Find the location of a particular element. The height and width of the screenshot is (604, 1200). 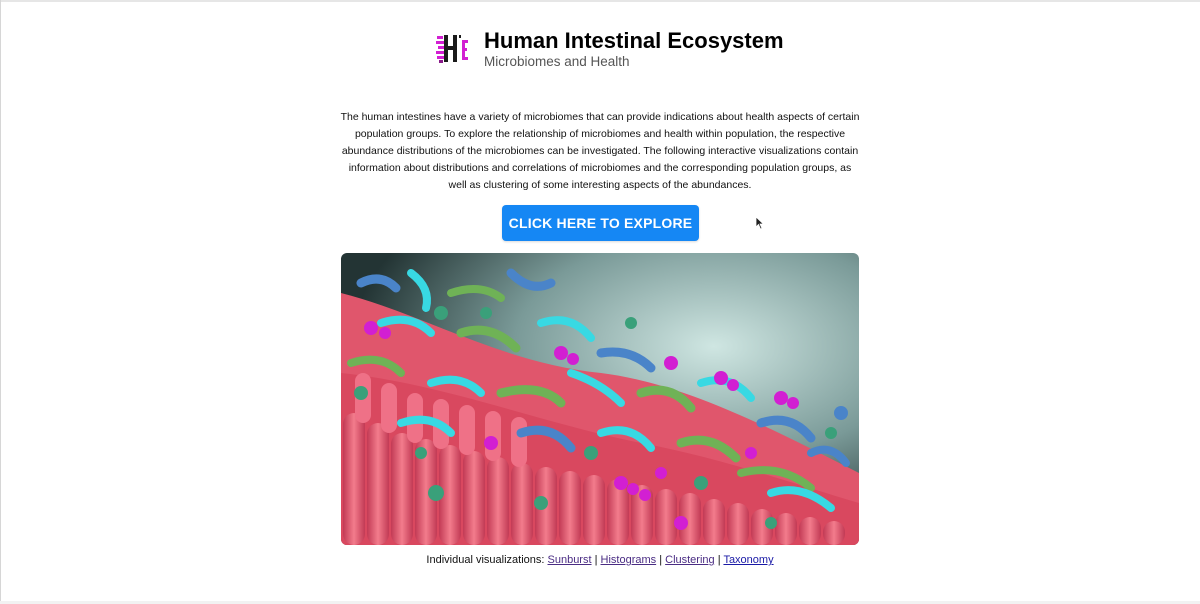

histograms-link: Histograms is located at coordinates (629, 560).